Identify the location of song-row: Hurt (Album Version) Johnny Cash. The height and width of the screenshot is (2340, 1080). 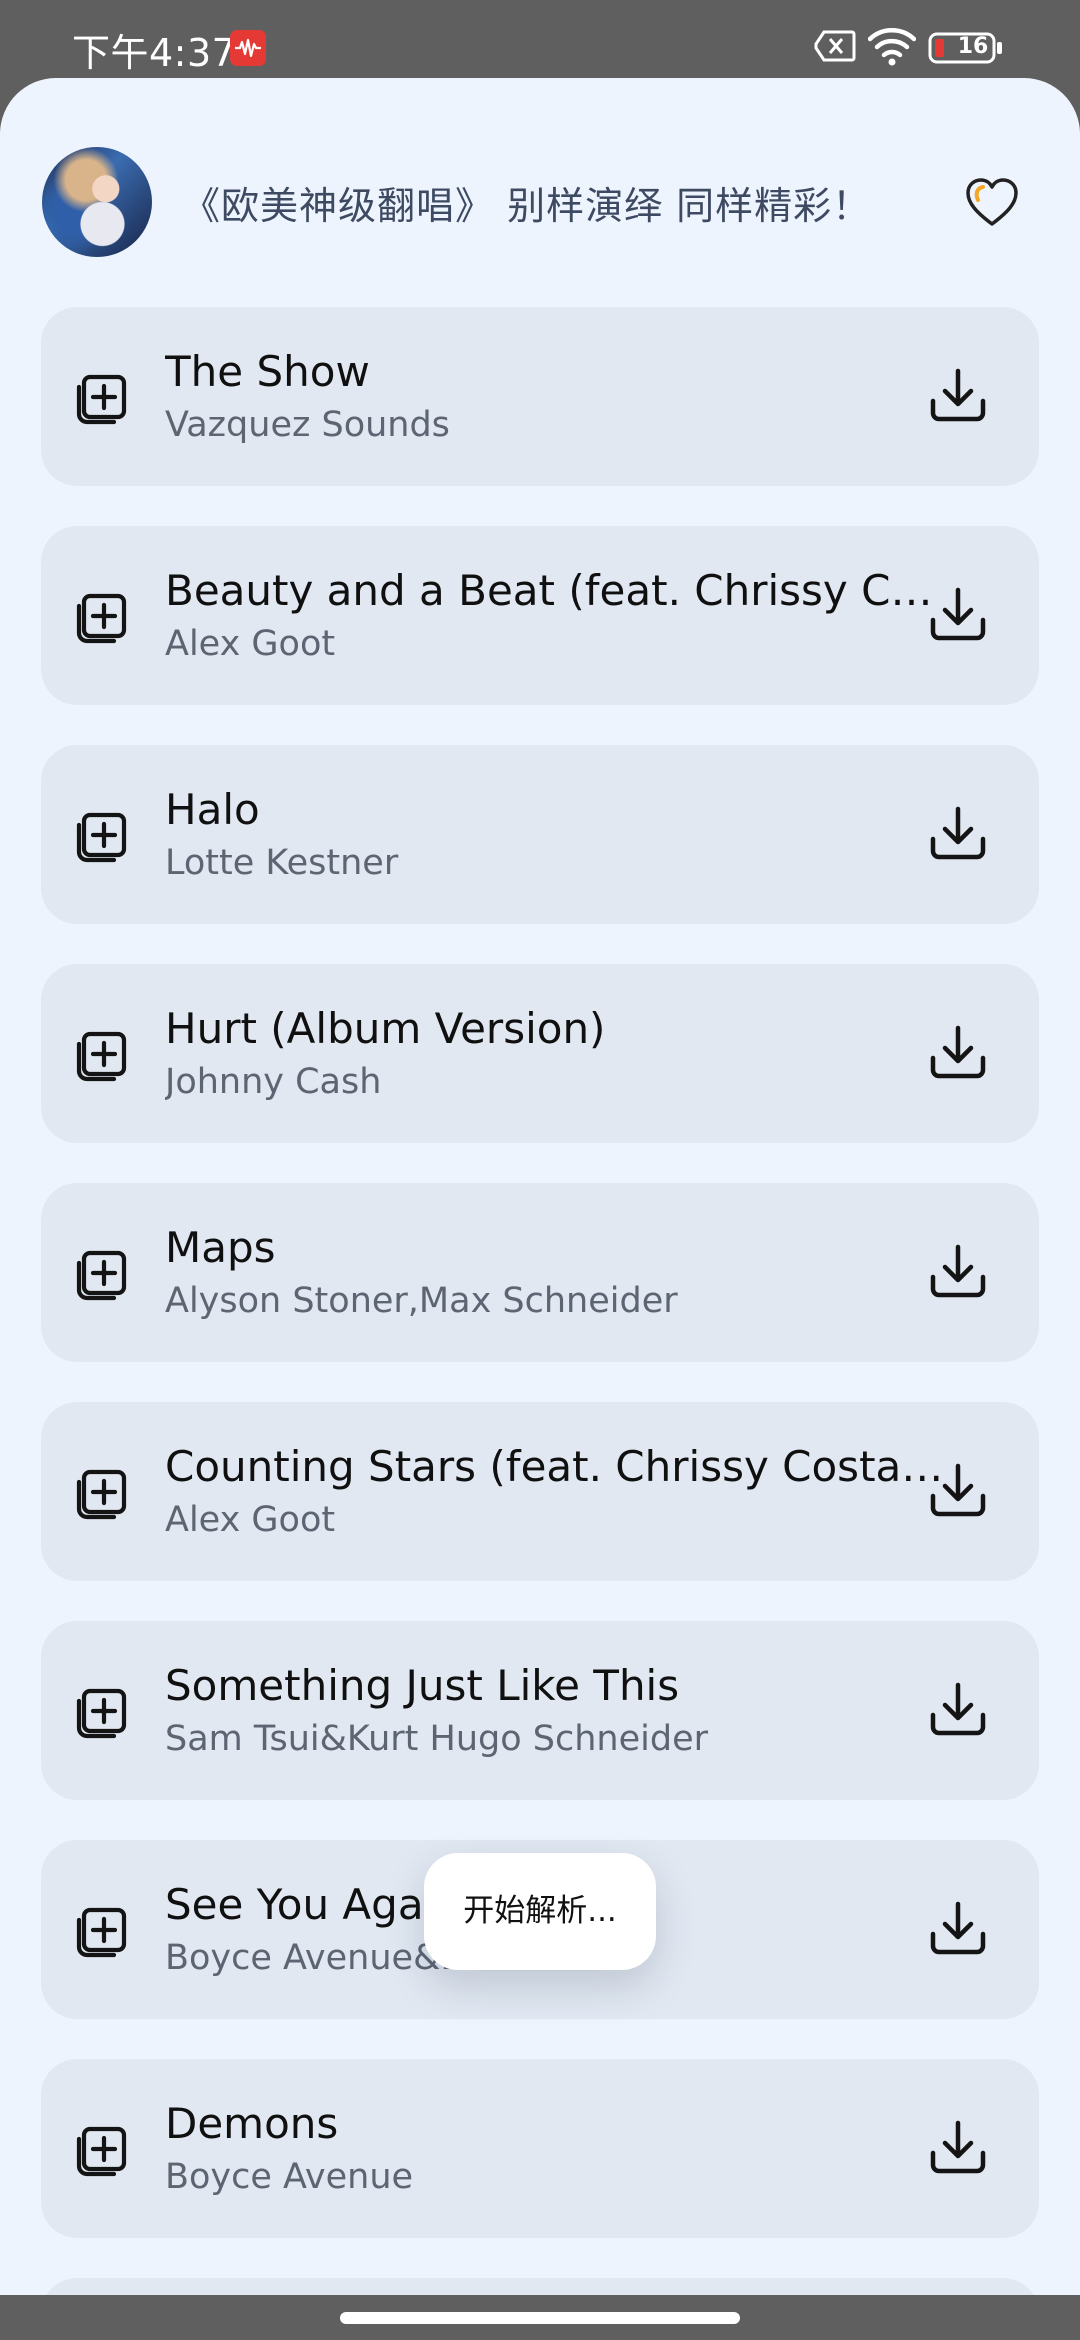
(540, 1053).